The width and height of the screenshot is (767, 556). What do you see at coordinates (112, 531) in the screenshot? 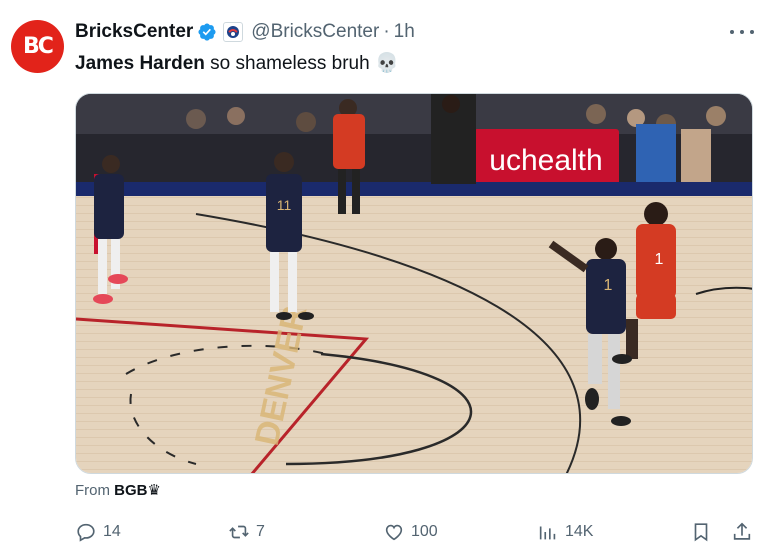
I see `reply-count: 14` at bounding box center [112, 531].